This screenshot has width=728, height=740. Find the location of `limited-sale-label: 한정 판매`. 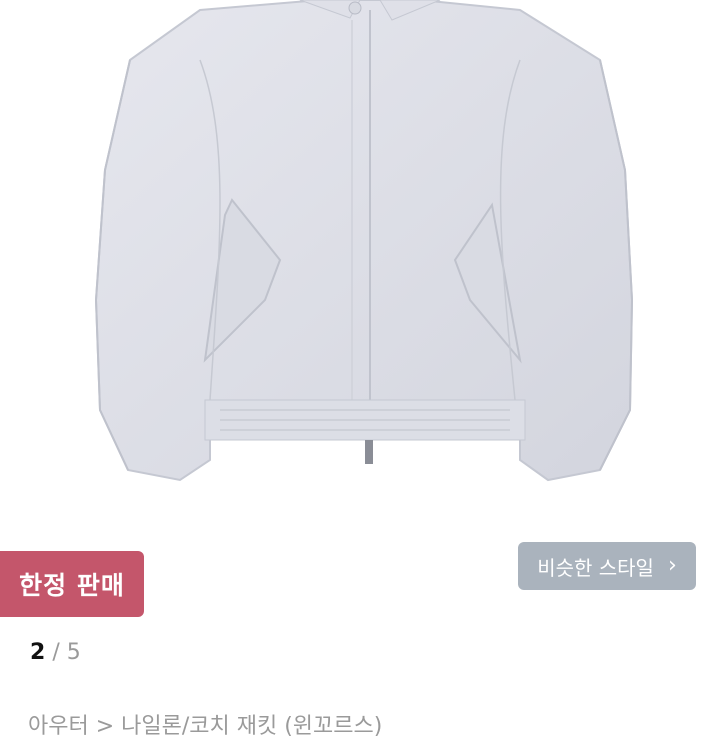

limited-sale-label: 한정 판매 is located at coordinates (72, 585).